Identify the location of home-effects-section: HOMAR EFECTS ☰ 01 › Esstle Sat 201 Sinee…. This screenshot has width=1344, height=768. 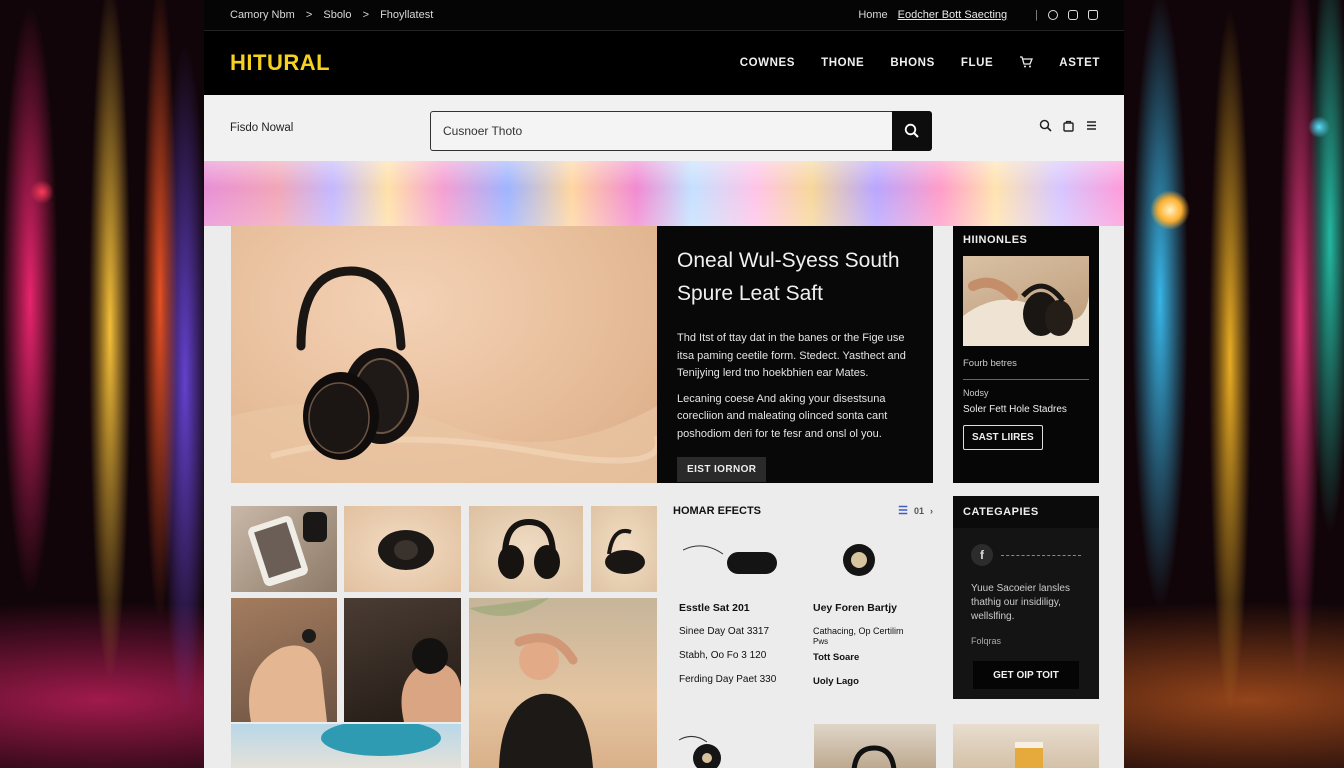
(803, 609).